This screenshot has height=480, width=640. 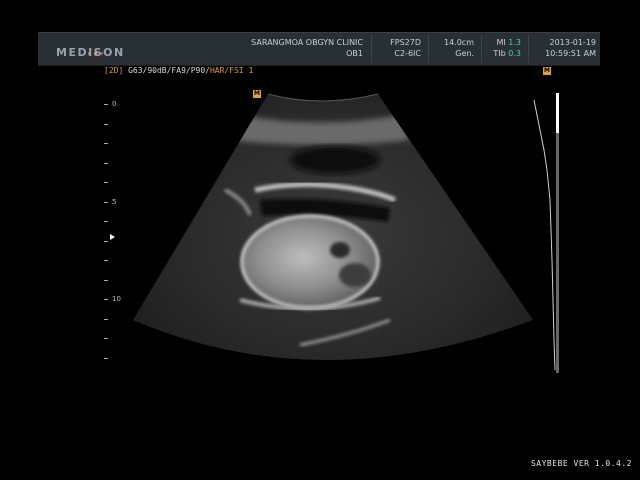 I want to click on depth-label-0: 0, so click(x=114, y=104).